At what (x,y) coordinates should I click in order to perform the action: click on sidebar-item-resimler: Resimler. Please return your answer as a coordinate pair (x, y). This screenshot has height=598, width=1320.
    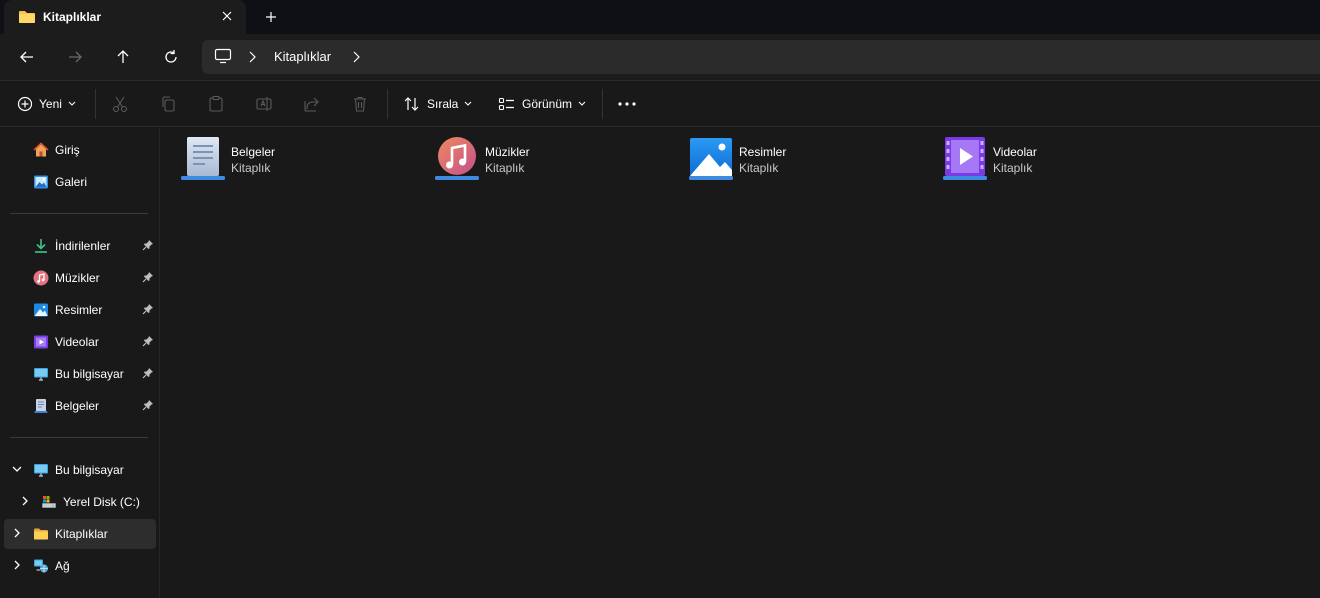
    Looking at the image, I should click on (80, 310).